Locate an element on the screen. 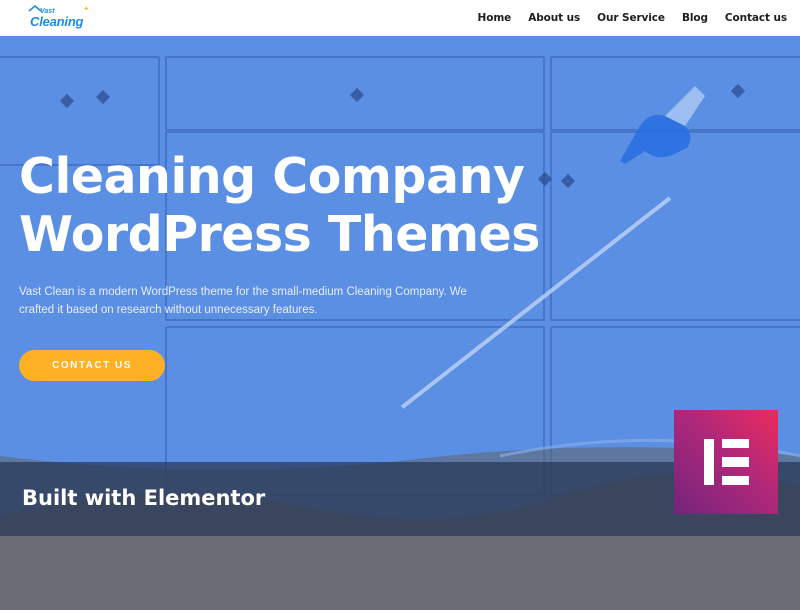  banner-text: Built with Elementor is located at coordinates (144, 498).